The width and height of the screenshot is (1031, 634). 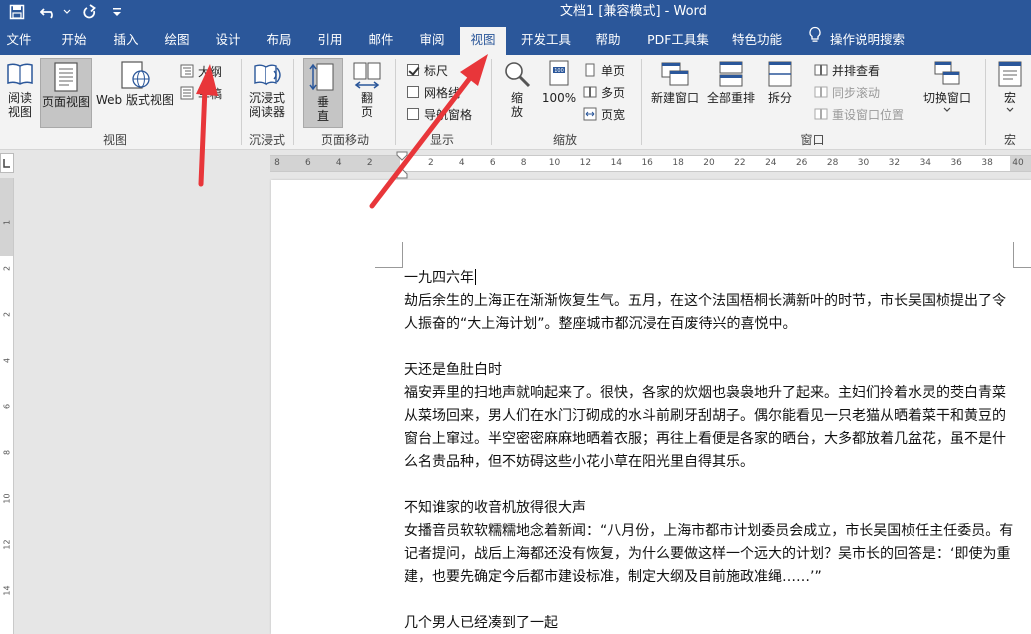 I want to click on read-mode-label: 阅读 视图, so click(x=19, y=105).